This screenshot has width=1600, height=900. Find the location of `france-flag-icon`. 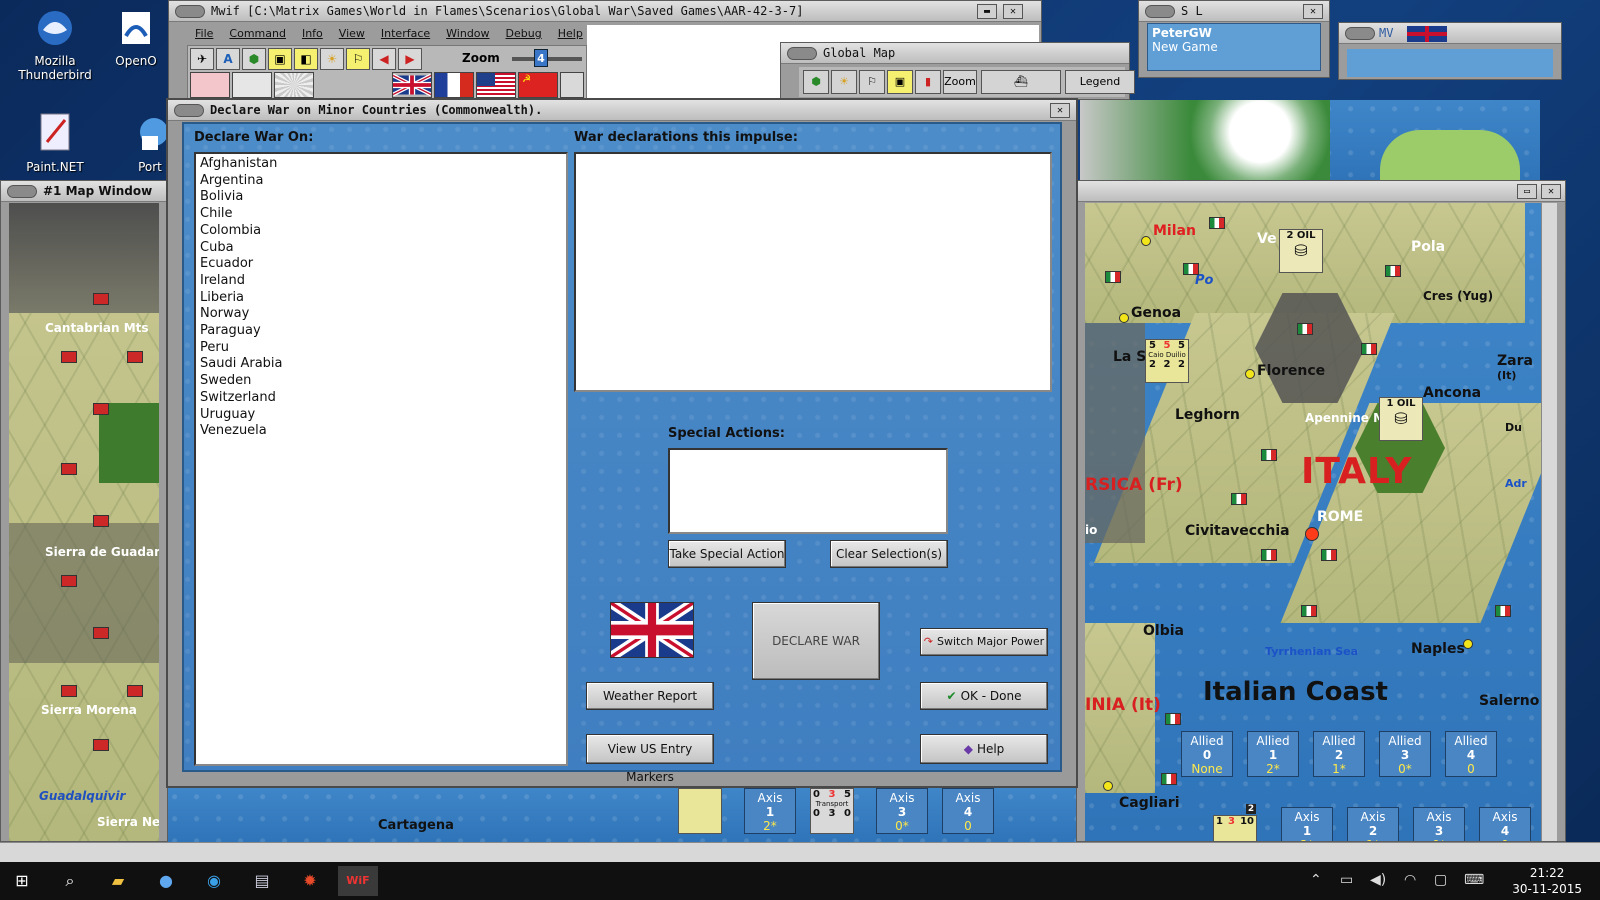

france-flag-icon is located at coordinates (454, 85).